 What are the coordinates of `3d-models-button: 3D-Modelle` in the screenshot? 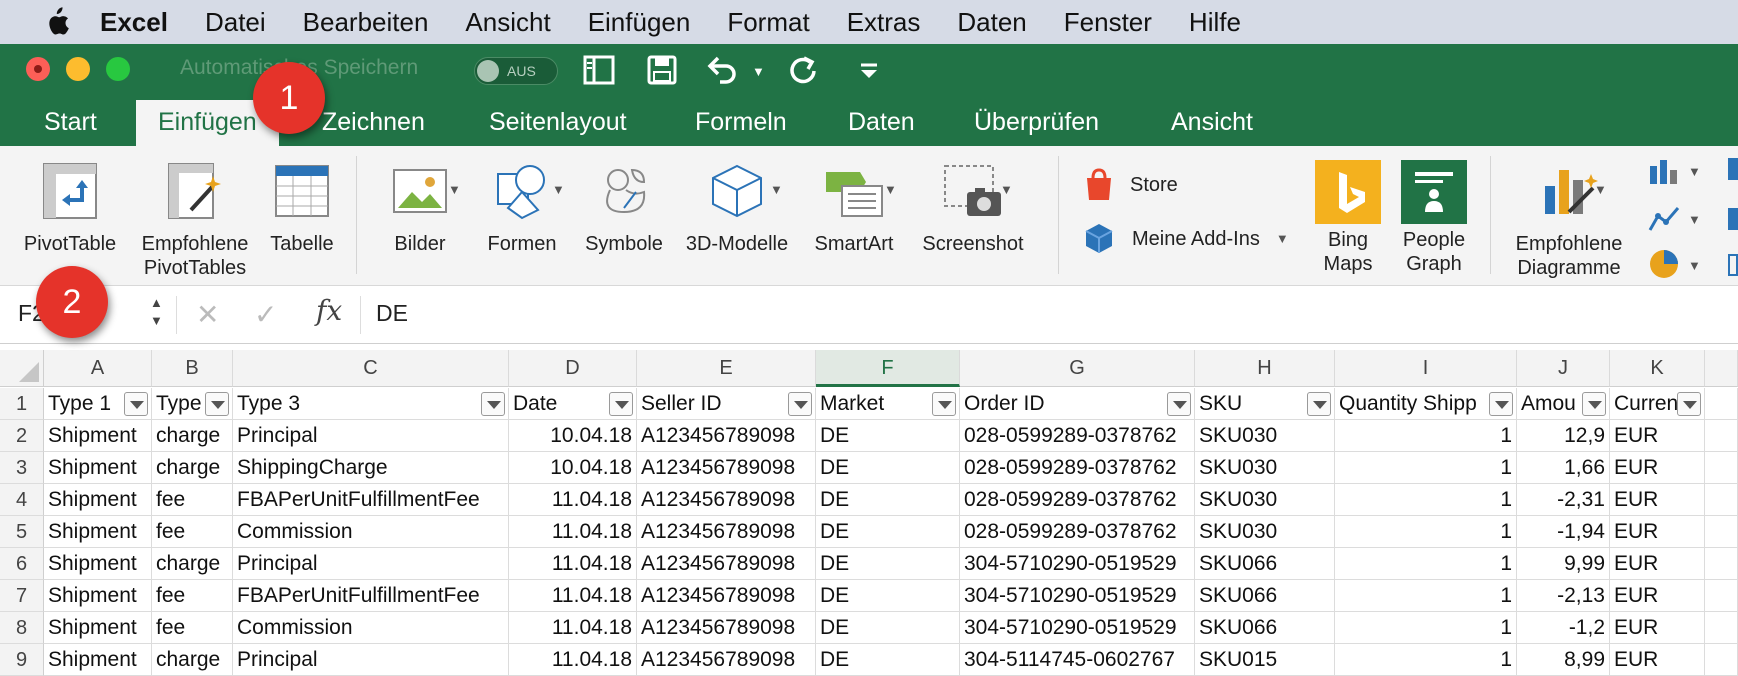 It's located at (737, 209).